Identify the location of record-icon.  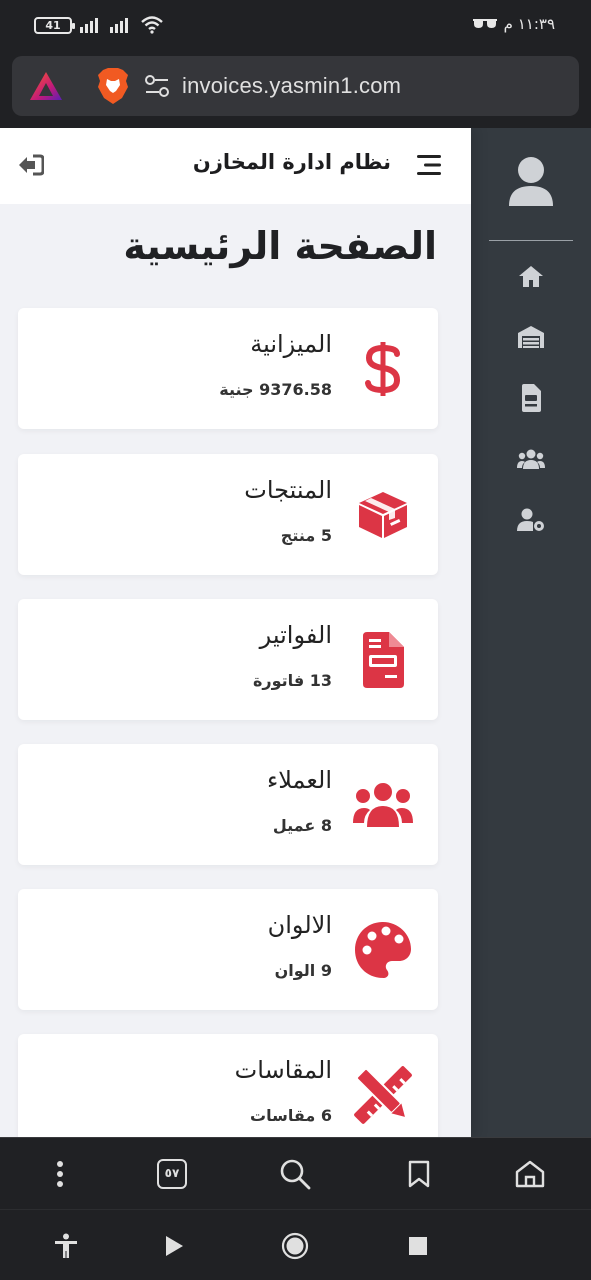
(295, 1246).